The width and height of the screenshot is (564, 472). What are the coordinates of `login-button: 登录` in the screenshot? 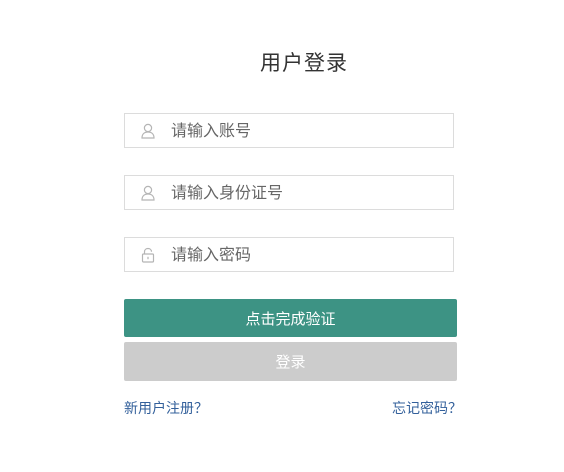 It's located at (290, 361).